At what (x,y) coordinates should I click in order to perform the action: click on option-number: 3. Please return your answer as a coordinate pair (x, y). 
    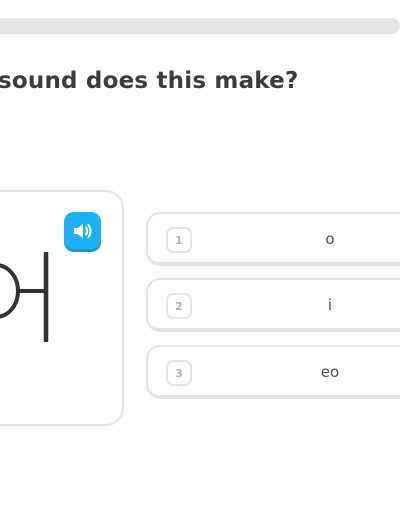
    Looking at the image, I should click on (179, 373).